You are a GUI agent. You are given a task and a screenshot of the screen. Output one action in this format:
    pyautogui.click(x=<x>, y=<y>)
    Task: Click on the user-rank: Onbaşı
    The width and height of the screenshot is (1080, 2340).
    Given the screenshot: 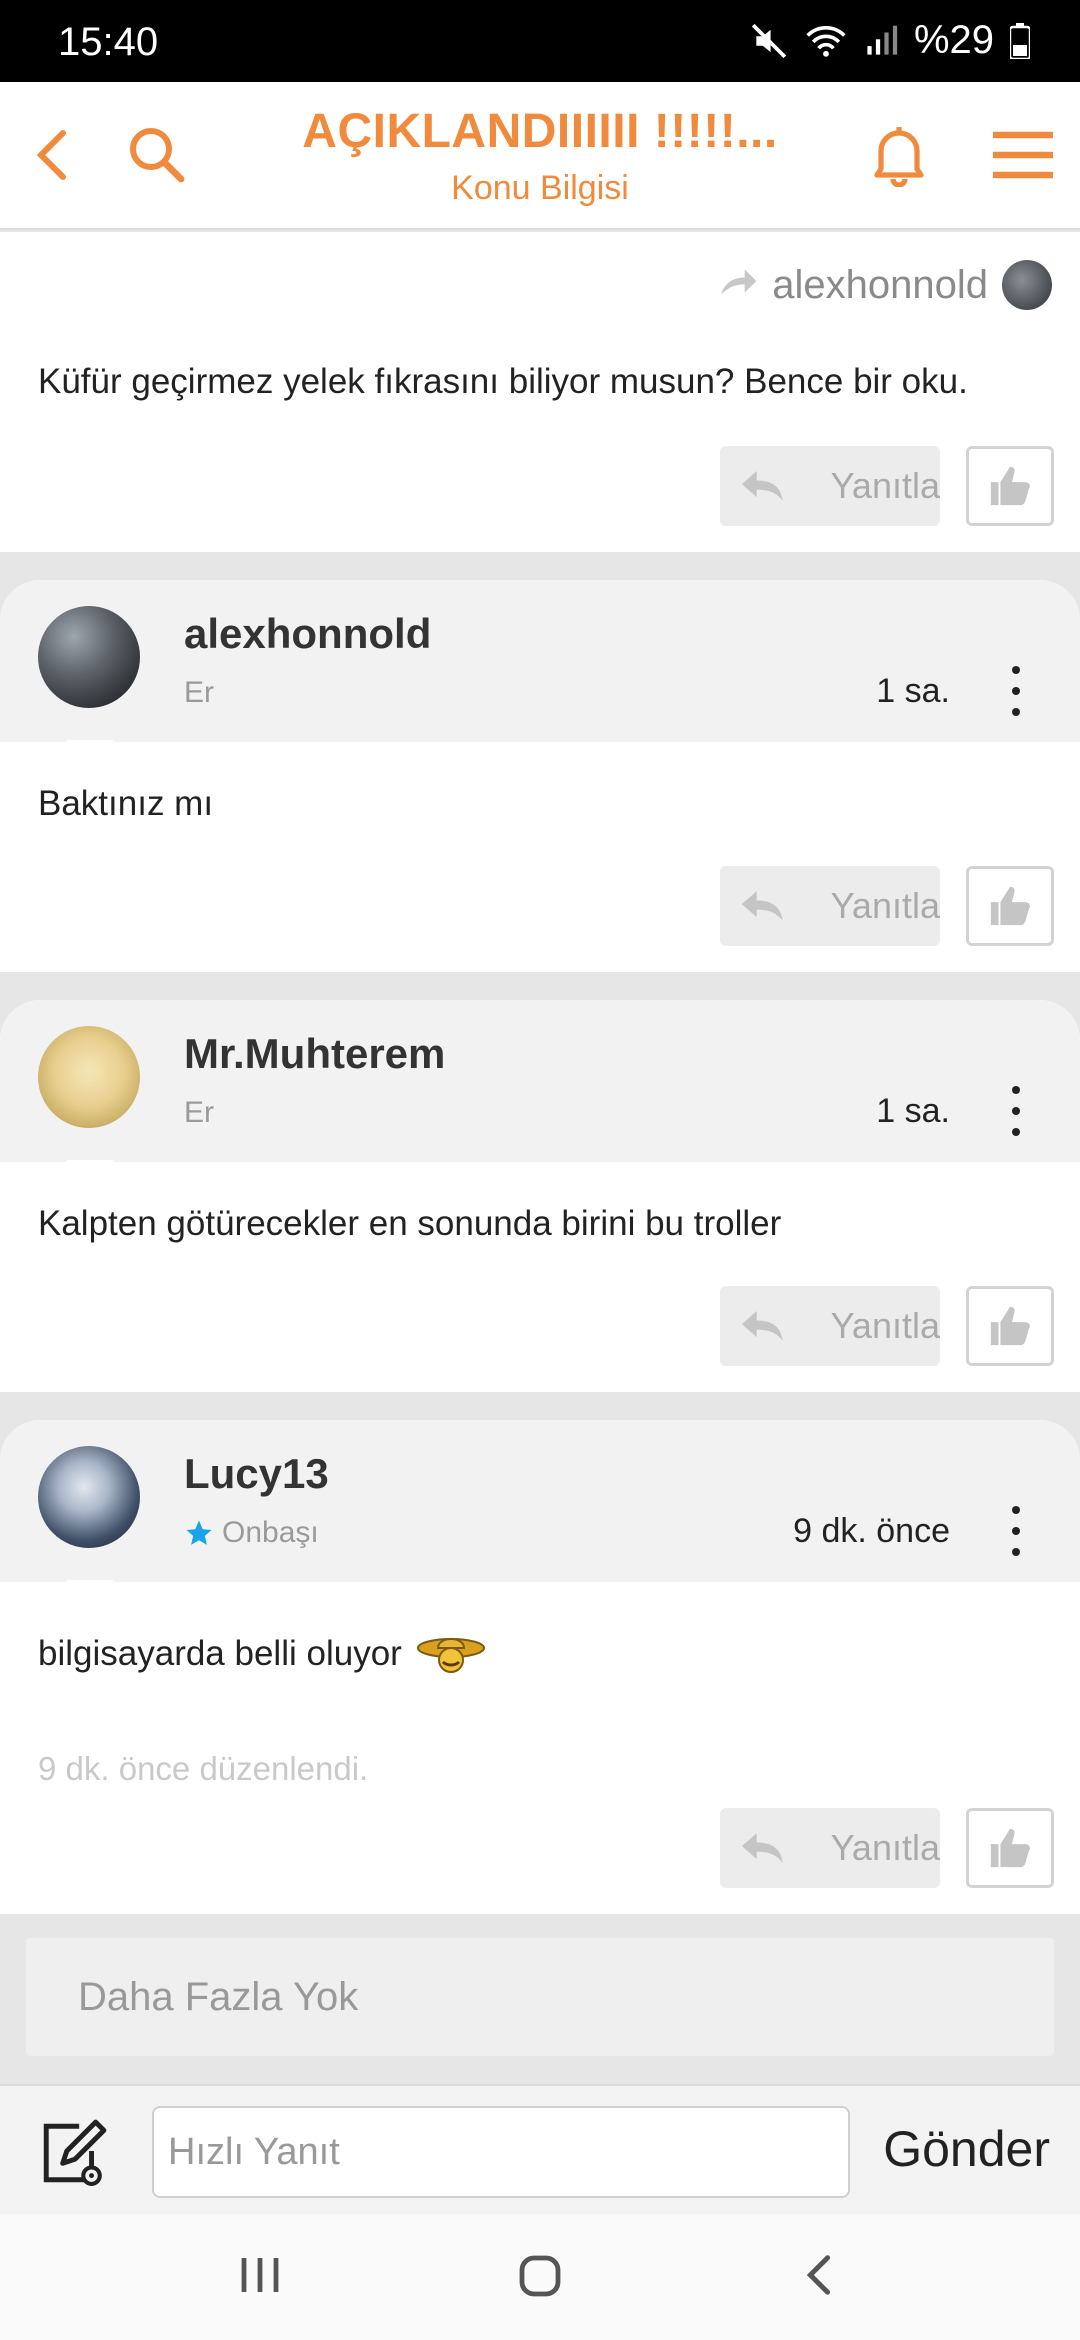 What is the action you would take?
    pyautogui.click(x=251, y=1533)
    